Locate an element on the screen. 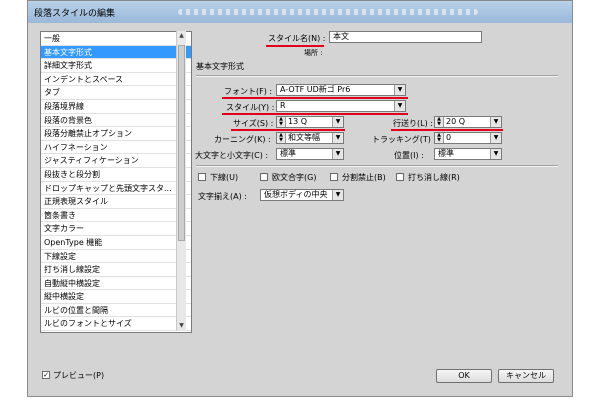  category-item: 一般 is located at coordinates (116, 39).